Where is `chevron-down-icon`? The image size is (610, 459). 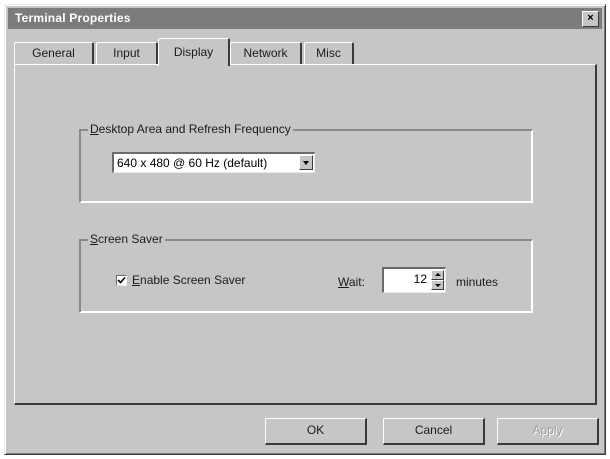 chevron-down-icon is located at coordinates (306, 162).